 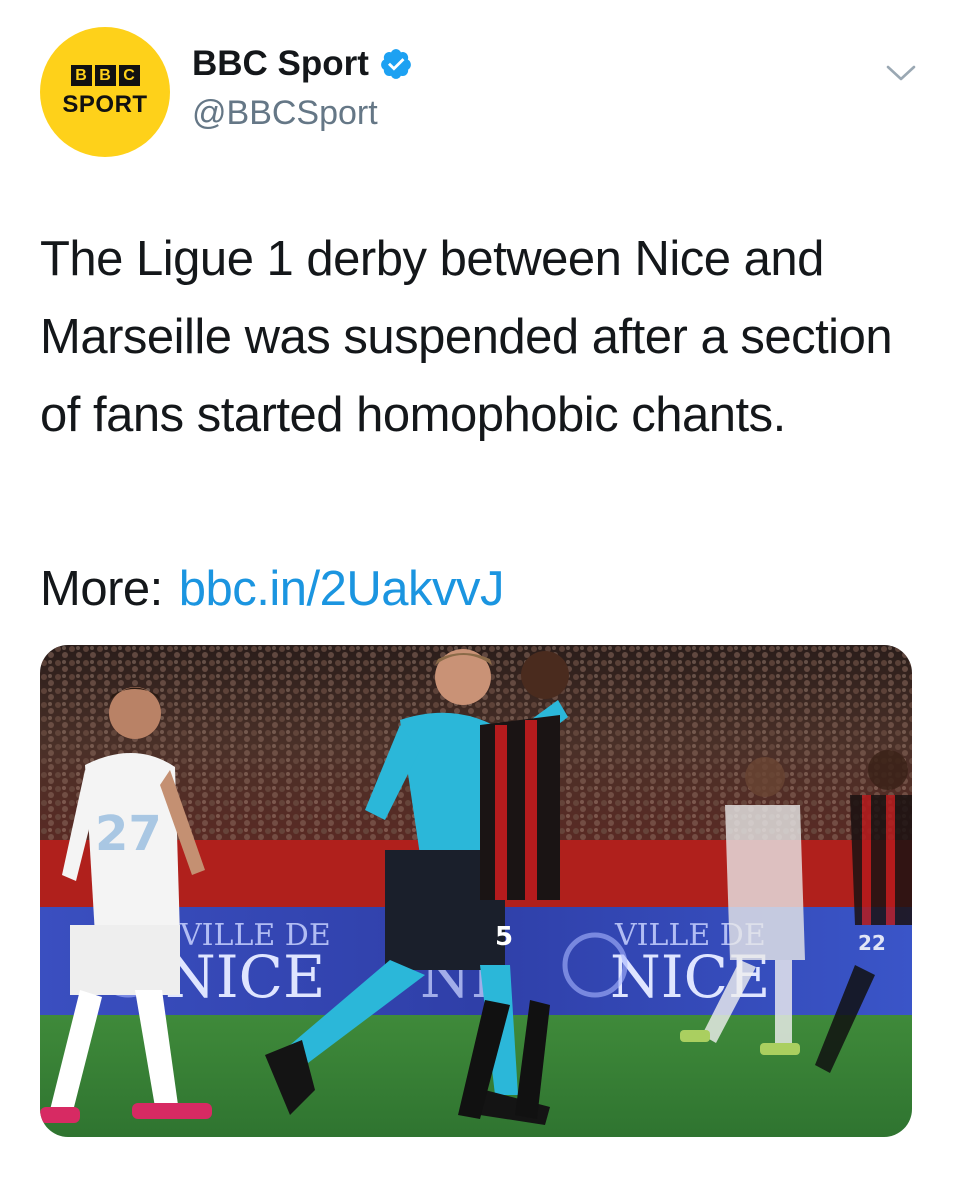 I want to click on verified-badge-icon, so click(x=396, y=64).